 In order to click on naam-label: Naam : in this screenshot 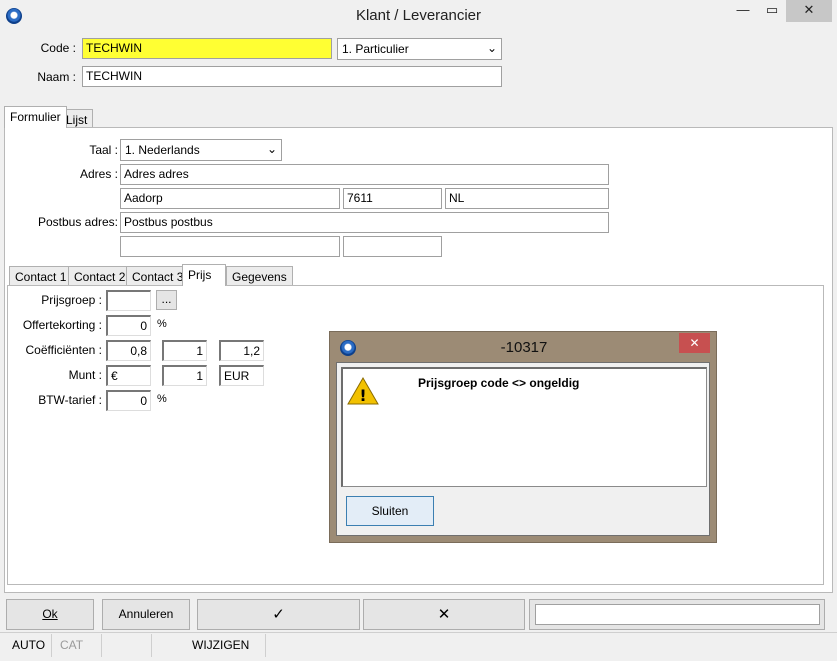, I will do `click(56, 77)`.